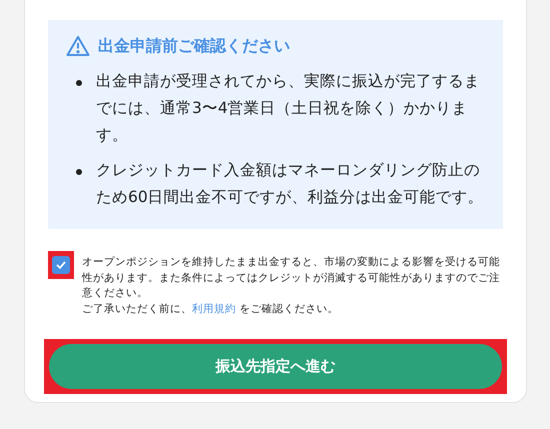 The image size is (550, 429). Describe the element at coordinates (275, 366) in the screenshot. I see `submit-button: 振込先指定へ進む` at that location.